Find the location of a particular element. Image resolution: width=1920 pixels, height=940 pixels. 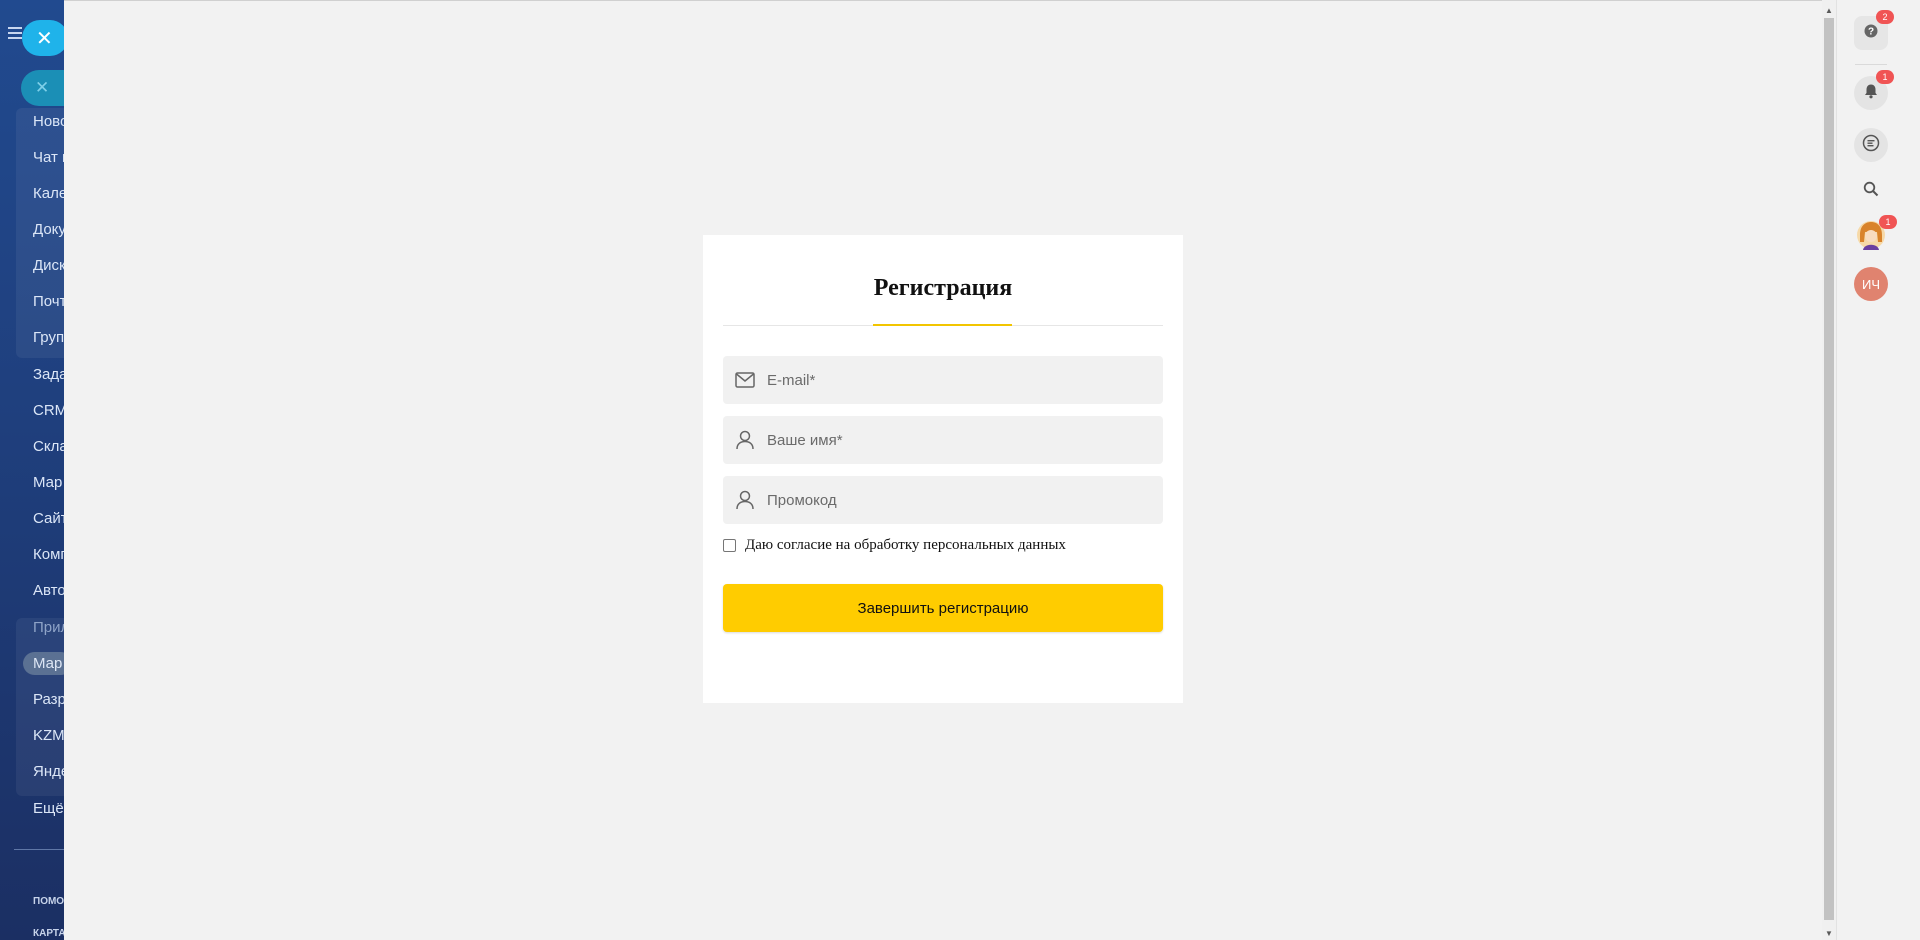

sidebar-item-active: Мар is located at coordinates (43, 663).